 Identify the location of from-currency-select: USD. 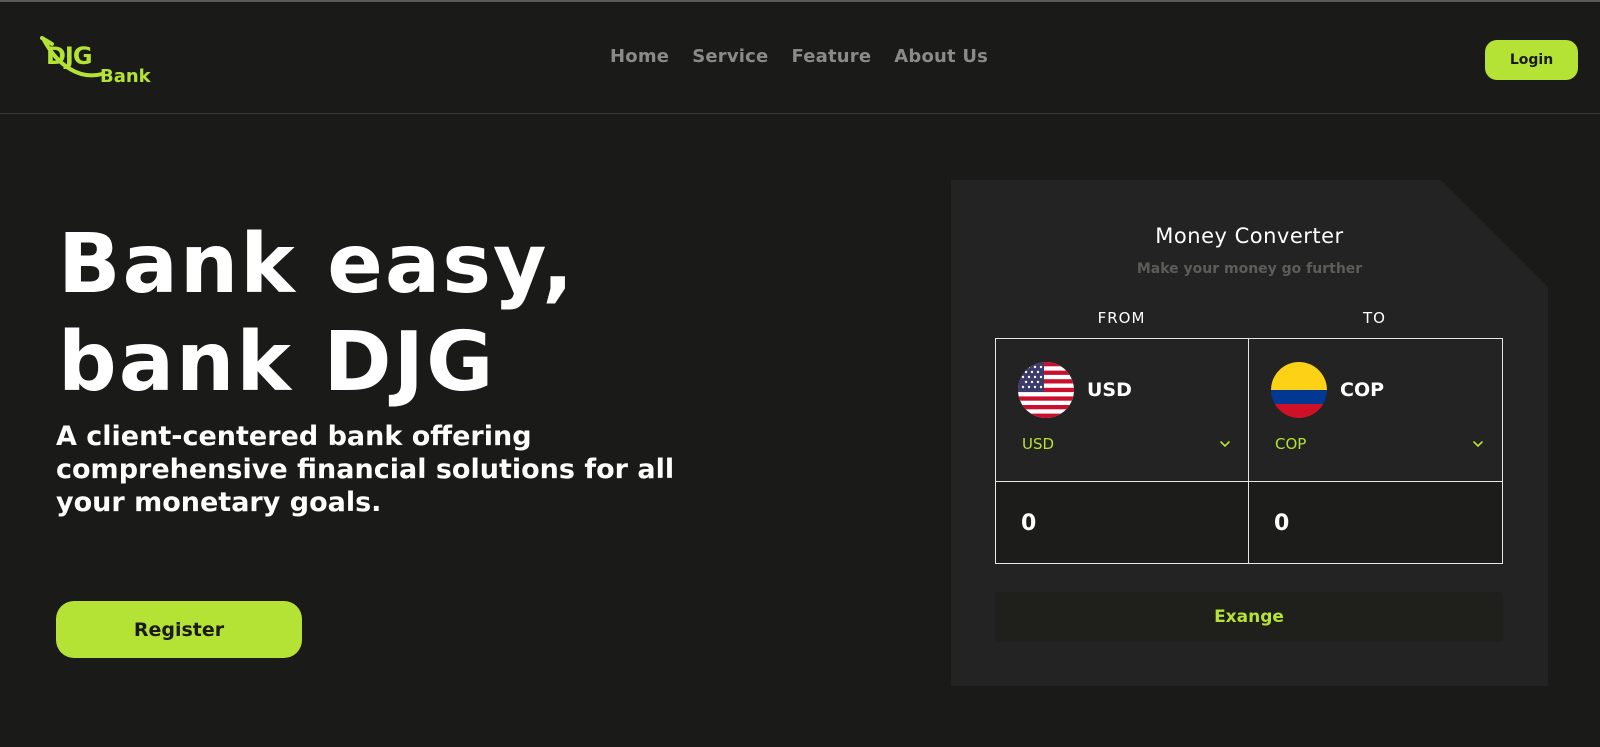
(1127, 446).